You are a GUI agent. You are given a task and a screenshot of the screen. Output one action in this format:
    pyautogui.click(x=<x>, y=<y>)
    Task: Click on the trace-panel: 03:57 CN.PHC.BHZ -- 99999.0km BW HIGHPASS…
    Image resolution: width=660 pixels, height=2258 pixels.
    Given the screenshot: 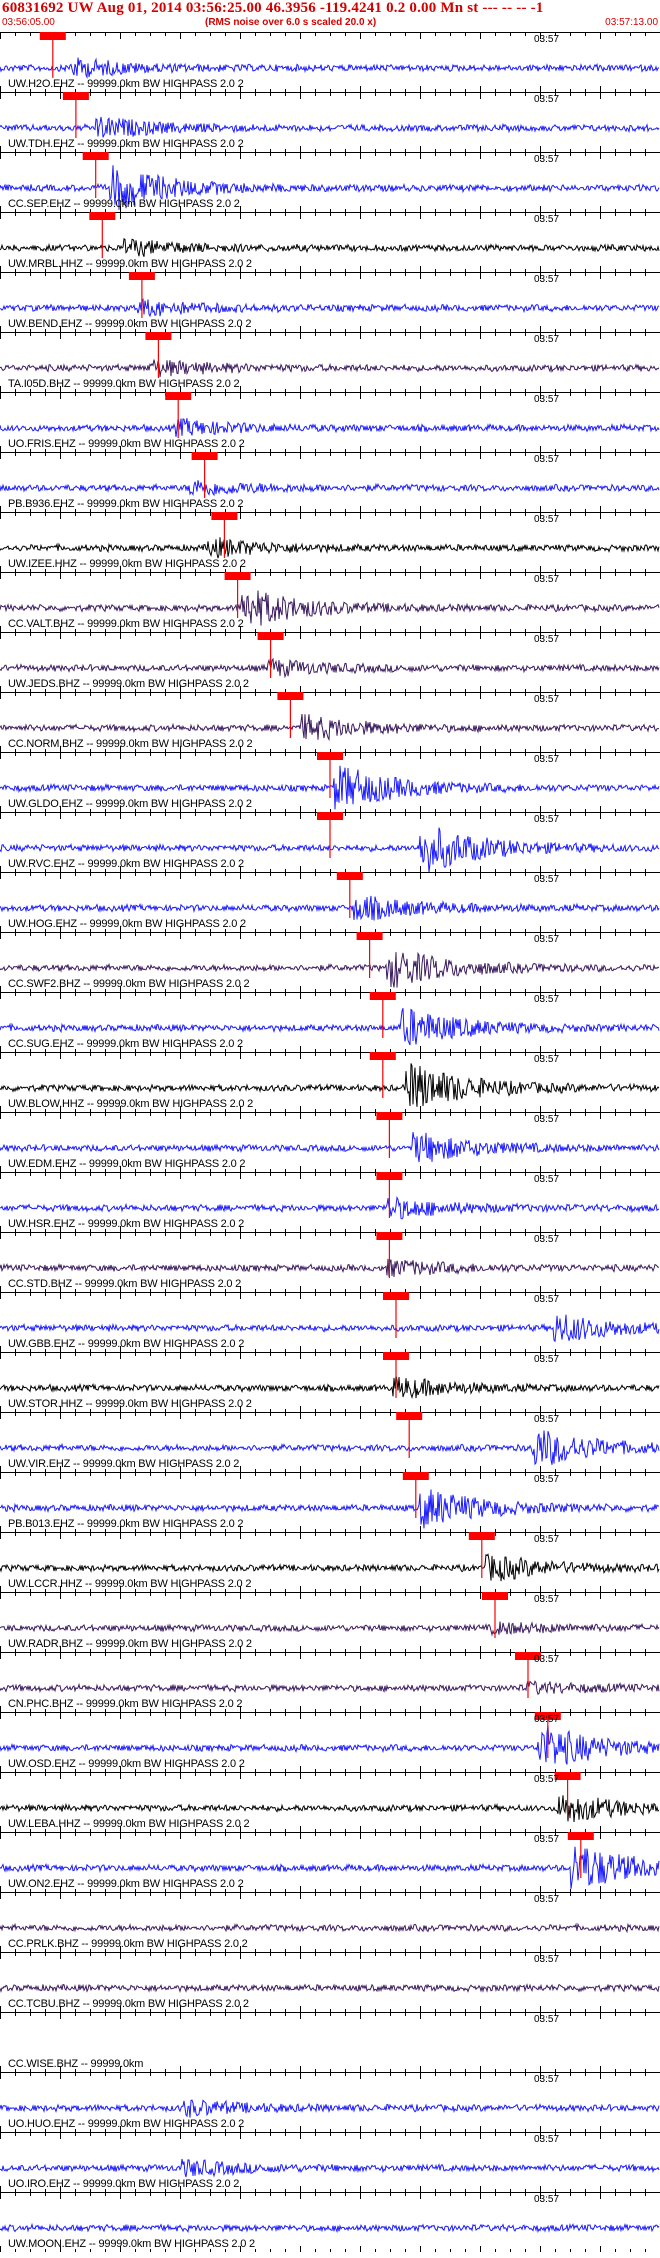 What is the action you would take?
    pyautogui.click(x=330, y=1682)
    